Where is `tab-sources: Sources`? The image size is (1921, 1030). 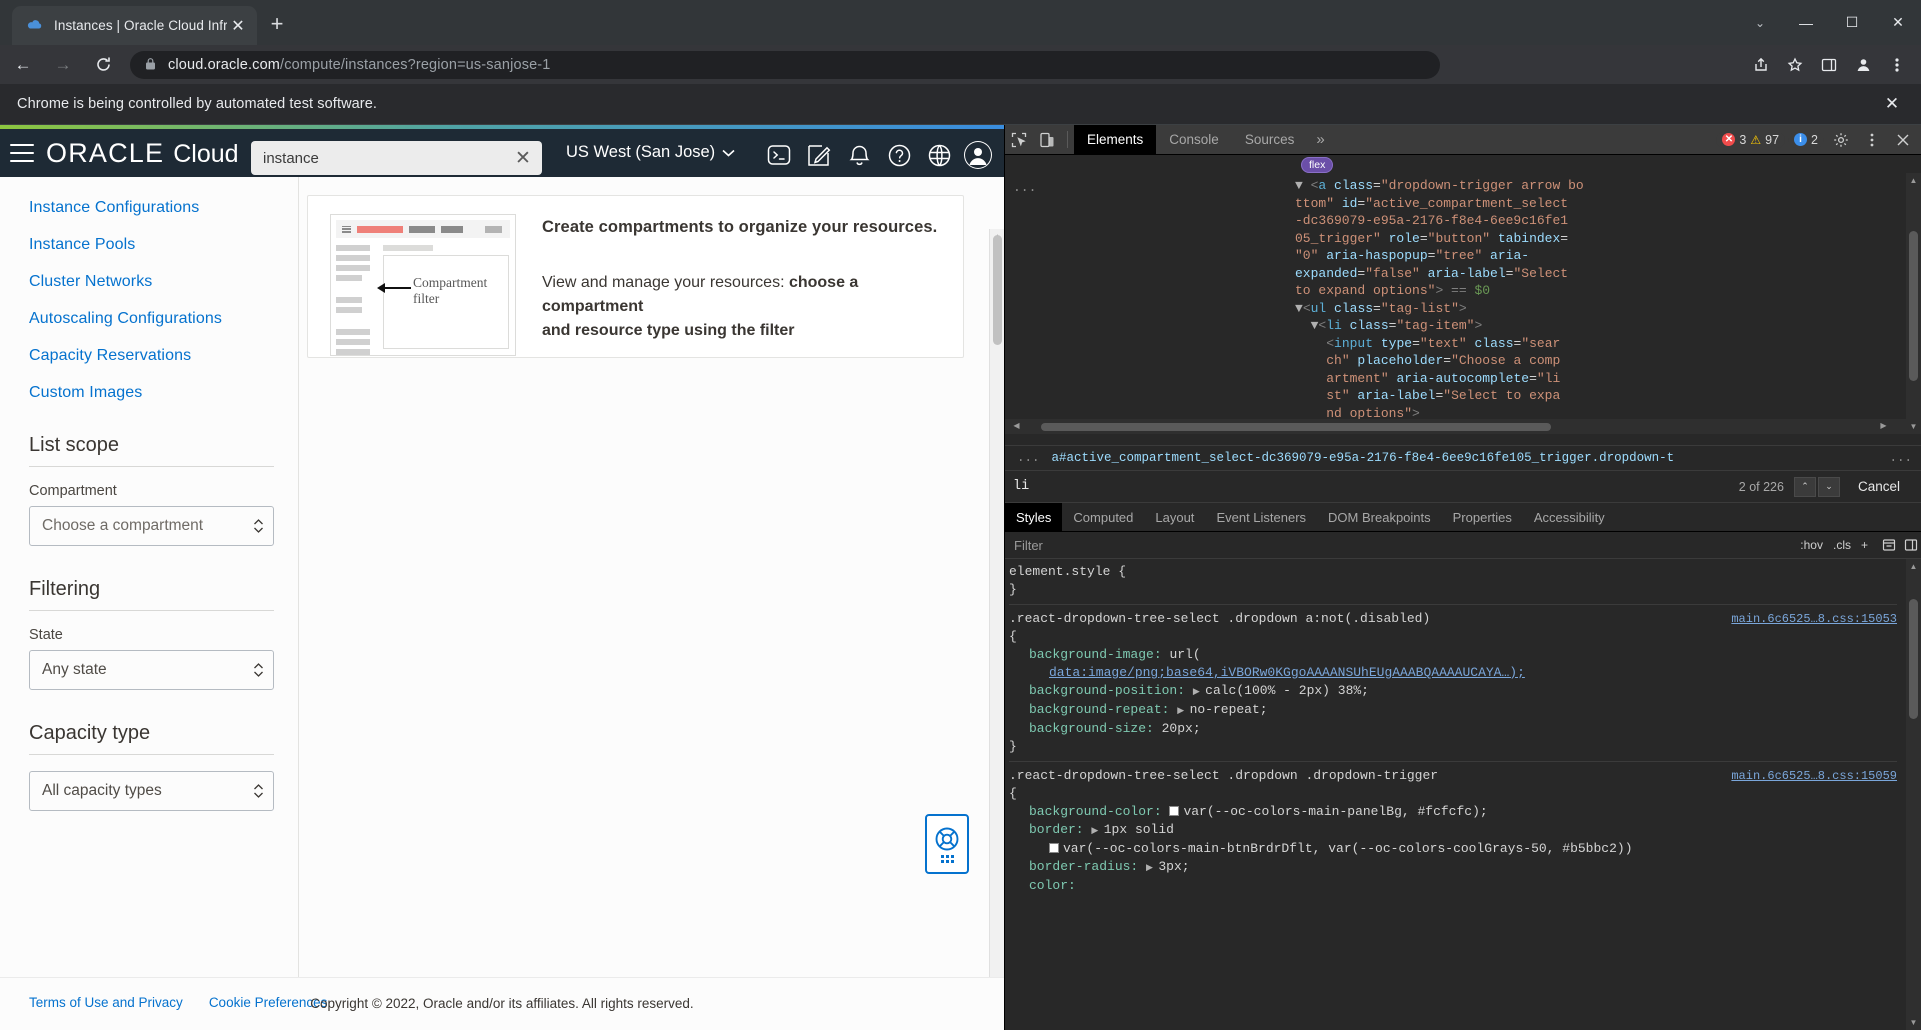
tab-sources: Sources is located at coordinates (1270, 140).